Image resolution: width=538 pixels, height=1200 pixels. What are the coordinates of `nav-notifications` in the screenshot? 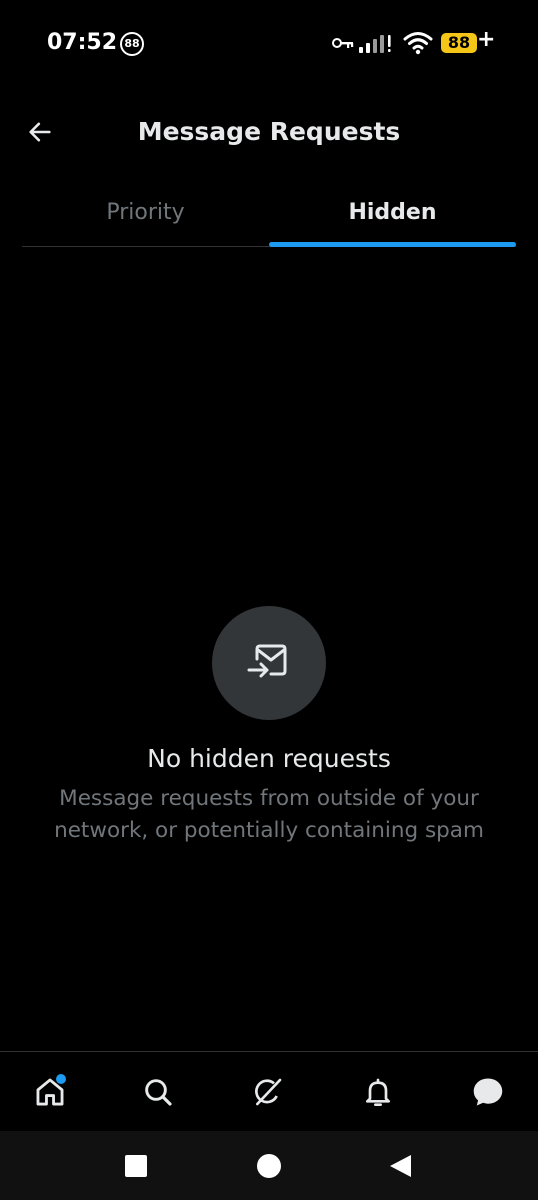 It's located at (378, 1092).